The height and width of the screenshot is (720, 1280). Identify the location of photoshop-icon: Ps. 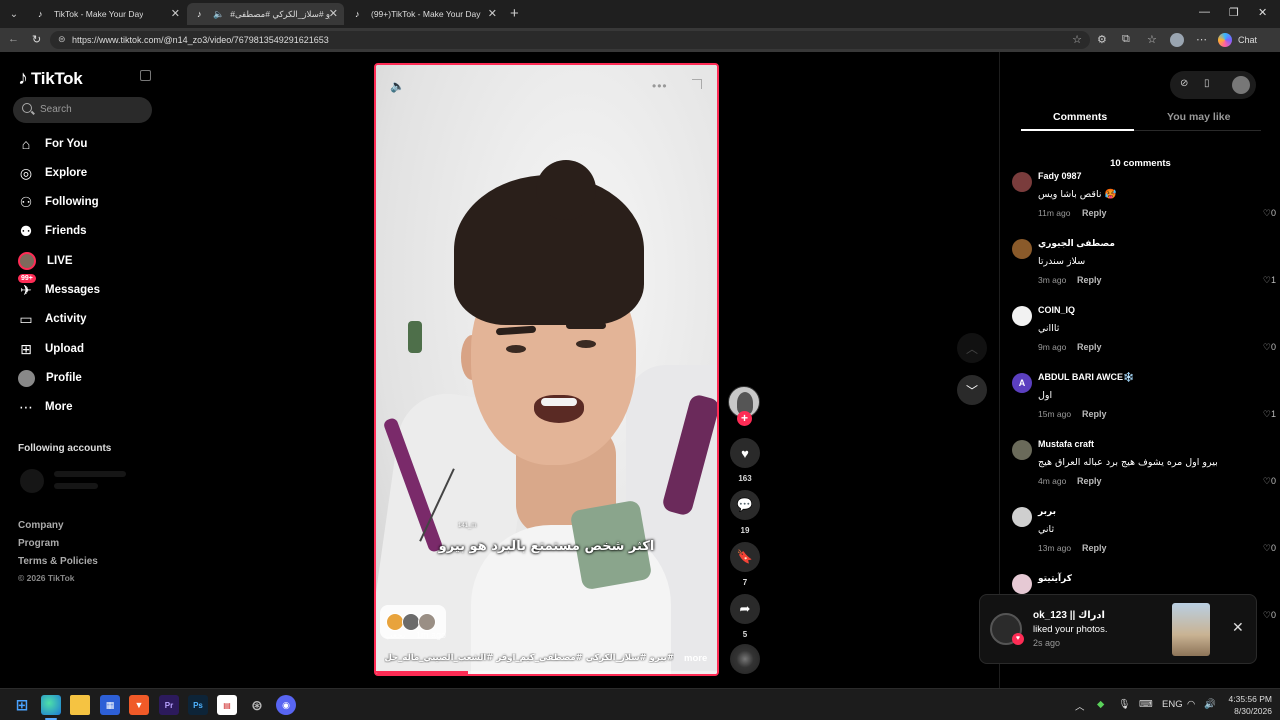
(198, 705).